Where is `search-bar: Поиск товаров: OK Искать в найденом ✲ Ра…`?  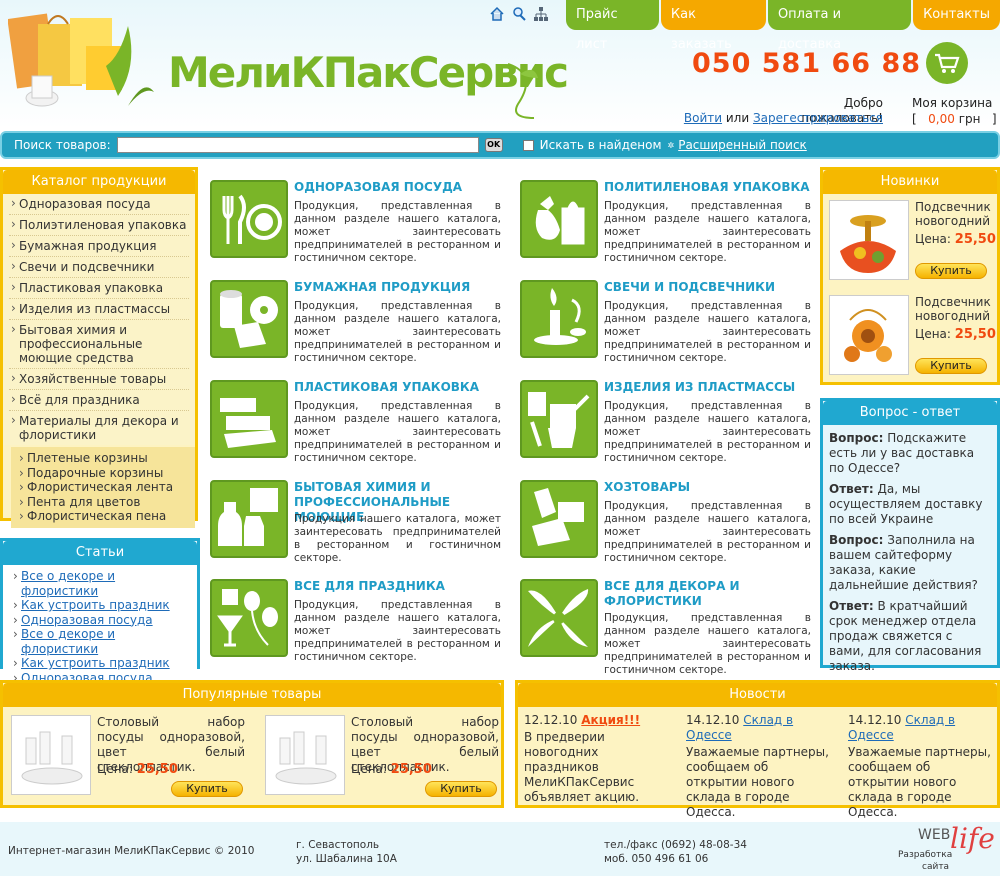 search-bar: Поиск товаров: OK Искать в найденом ✲ Ра… is located at coordinates (500, 145).